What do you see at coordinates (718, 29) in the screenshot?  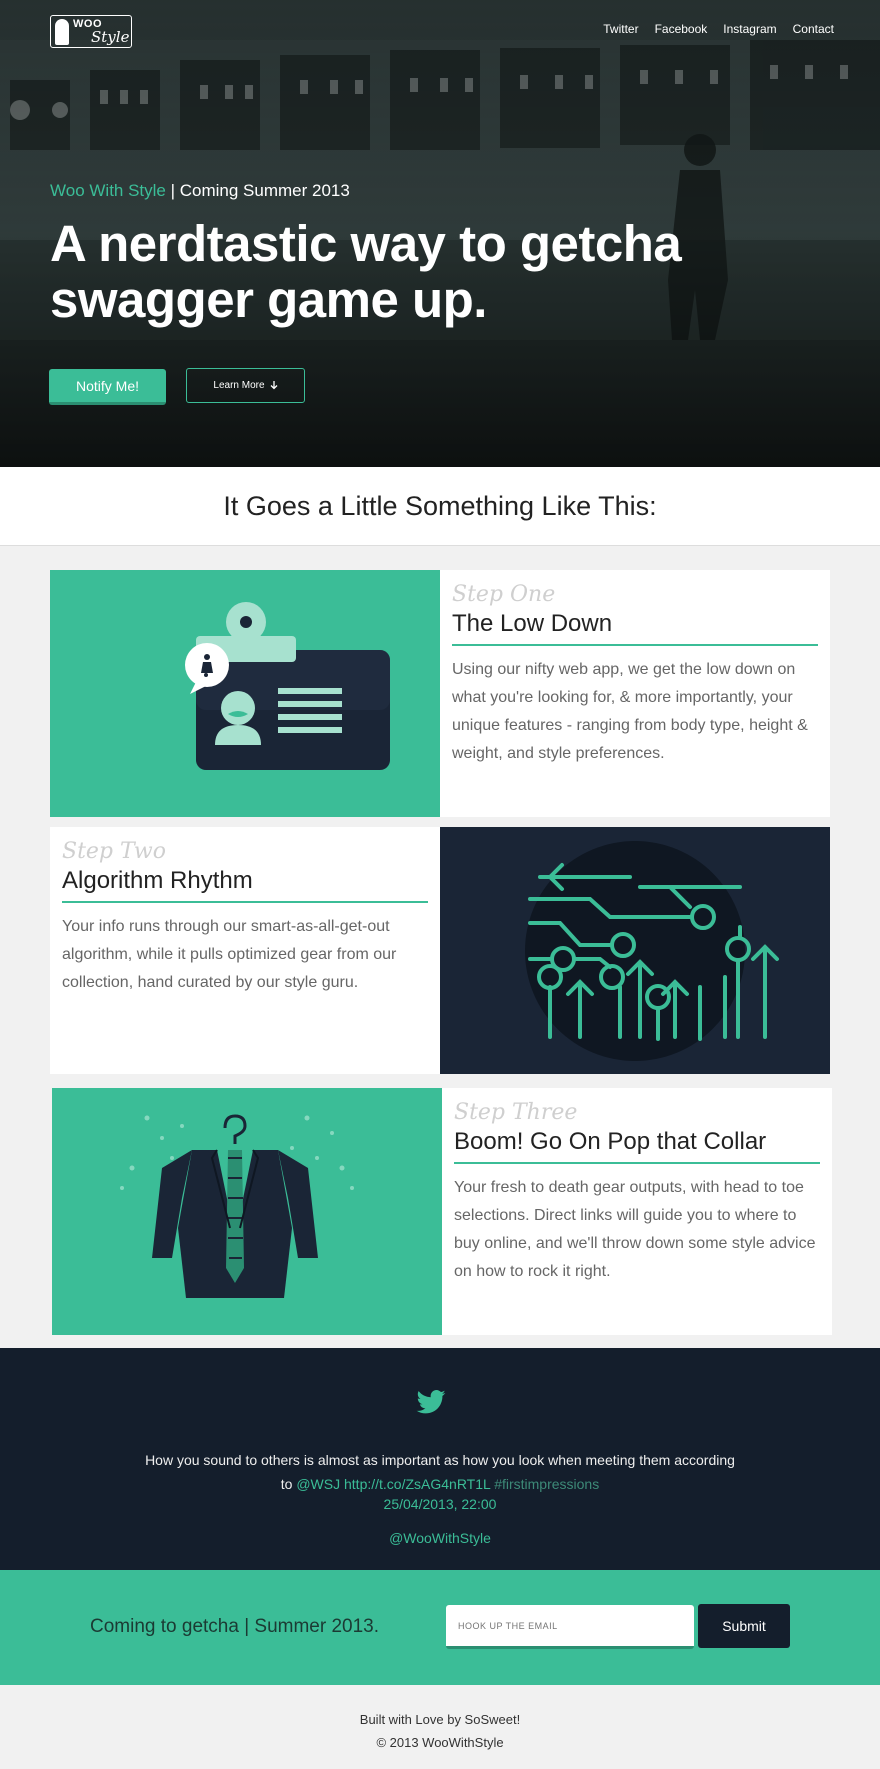 I see `top-nav: Twitter Facebook Instagram Contact` at bounding box center [718, 29].